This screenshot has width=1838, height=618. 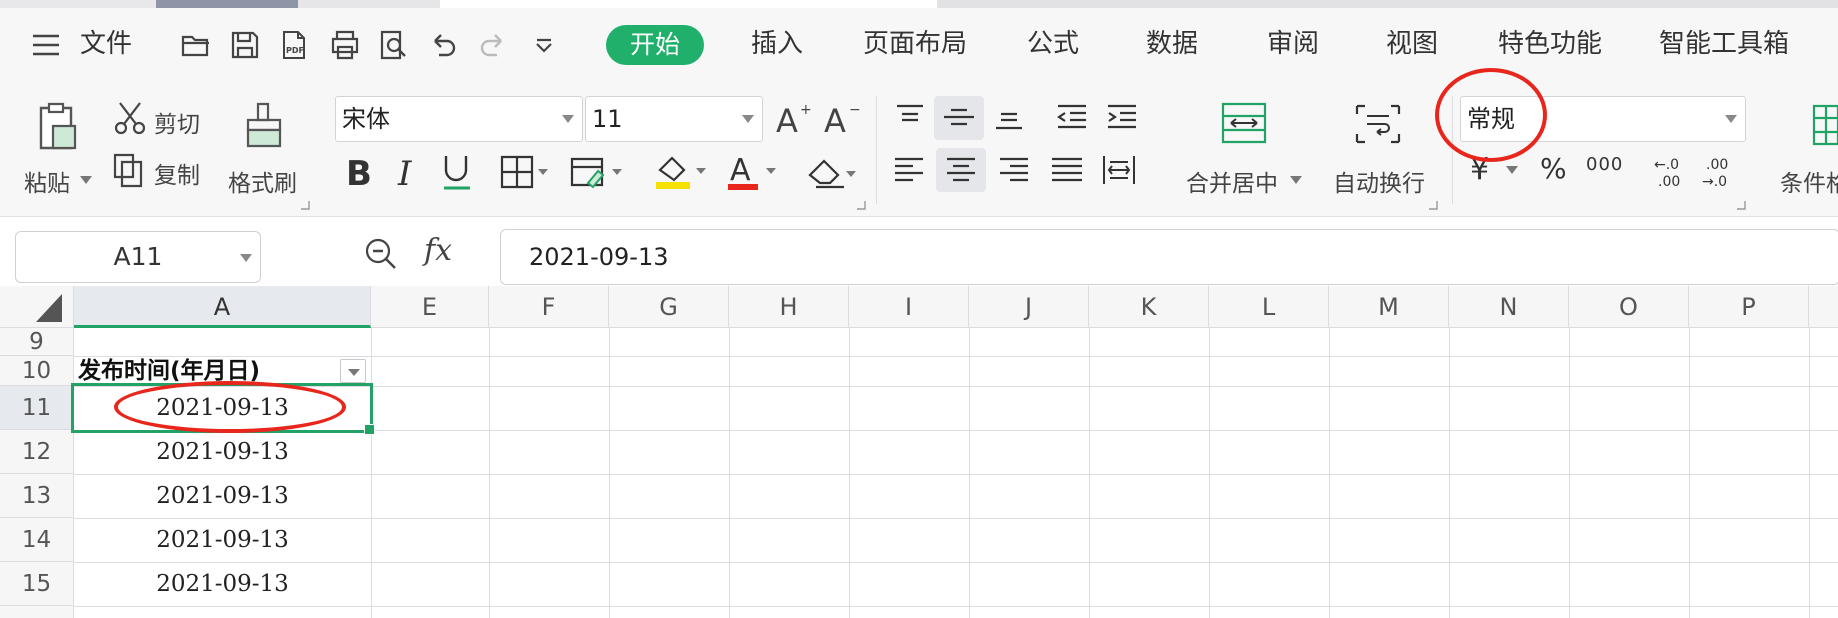 I want to click on paste-label: 粘贴, so click(x=47, y=181).